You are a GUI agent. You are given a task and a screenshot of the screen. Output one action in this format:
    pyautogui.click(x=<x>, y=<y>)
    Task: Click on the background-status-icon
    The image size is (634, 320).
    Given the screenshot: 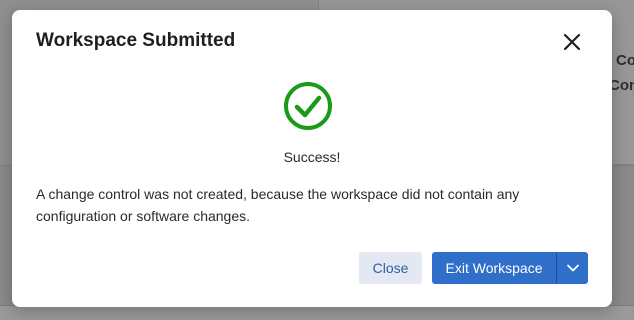 What is the action you would take?
    pyautogui.click(x=390, y=5)
    